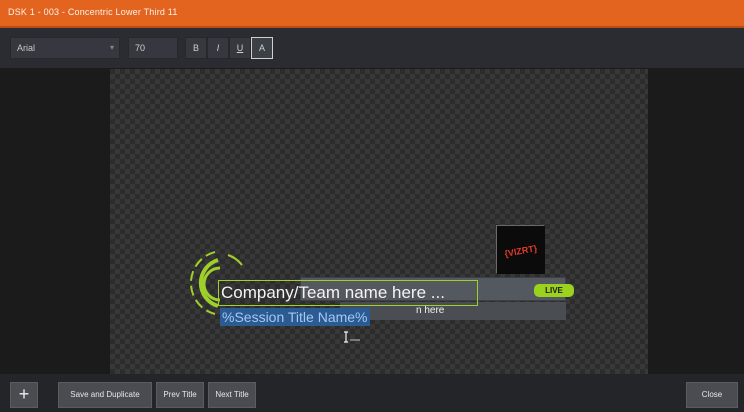 This screenshot has width=744, height=412. Describe the element at coordinates (196, 48) in the screenshot. I see `bold-button: B` at that location.